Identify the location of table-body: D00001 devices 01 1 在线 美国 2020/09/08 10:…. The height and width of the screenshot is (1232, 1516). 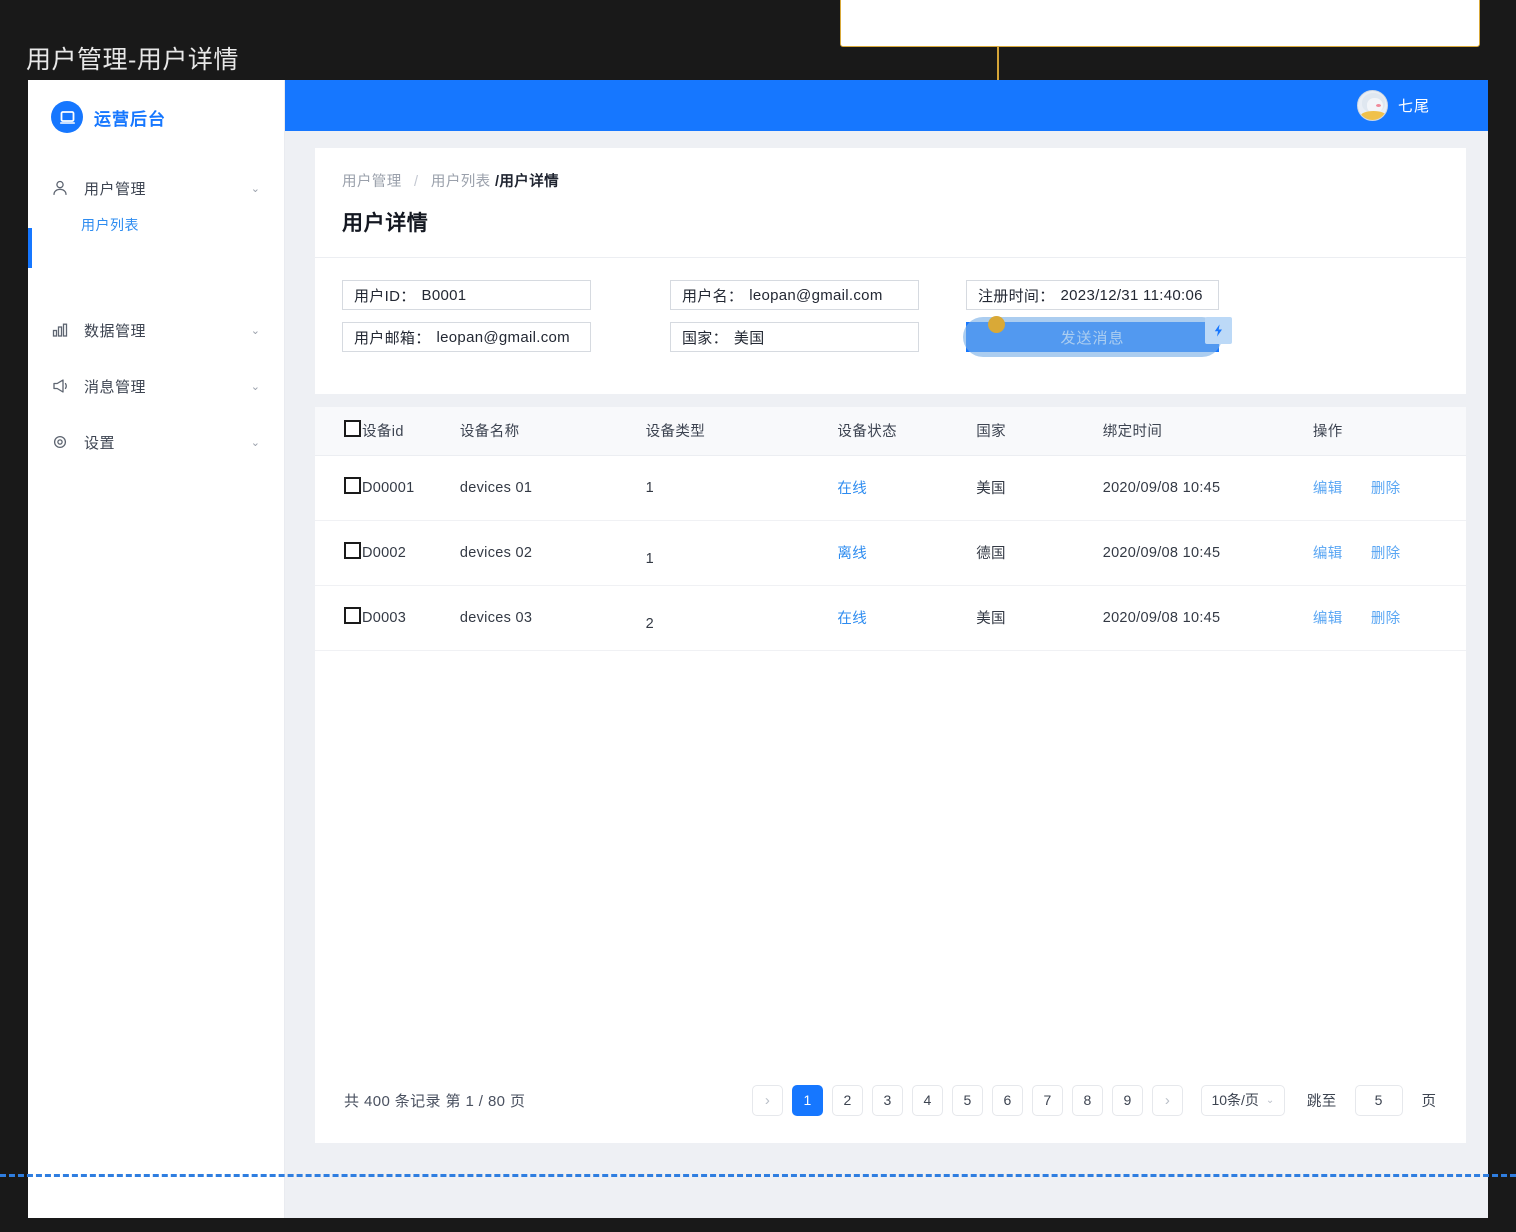
(890, 553).